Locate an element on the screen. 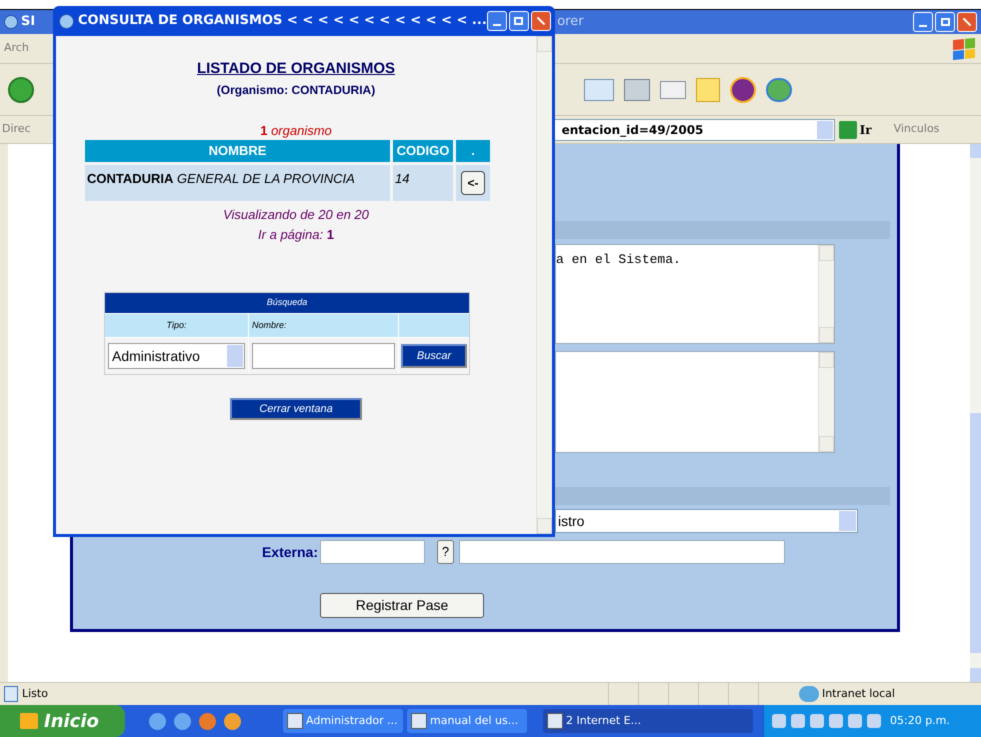 The height and width of the screenshot is (737, 981). external-code-field is located at coordinates (372, 552).